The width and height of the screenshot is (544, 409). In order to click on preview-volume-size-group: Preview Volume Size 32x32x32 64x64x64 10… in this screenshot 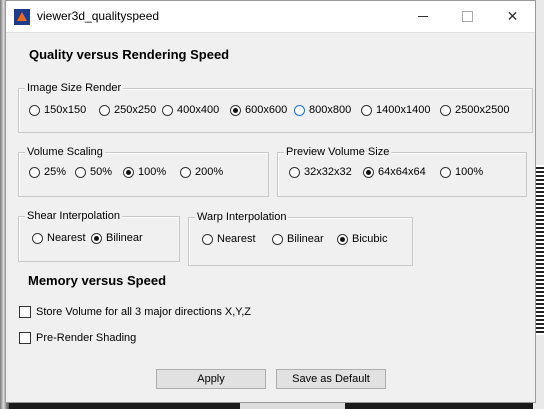, I will do `click(402, 171)`.